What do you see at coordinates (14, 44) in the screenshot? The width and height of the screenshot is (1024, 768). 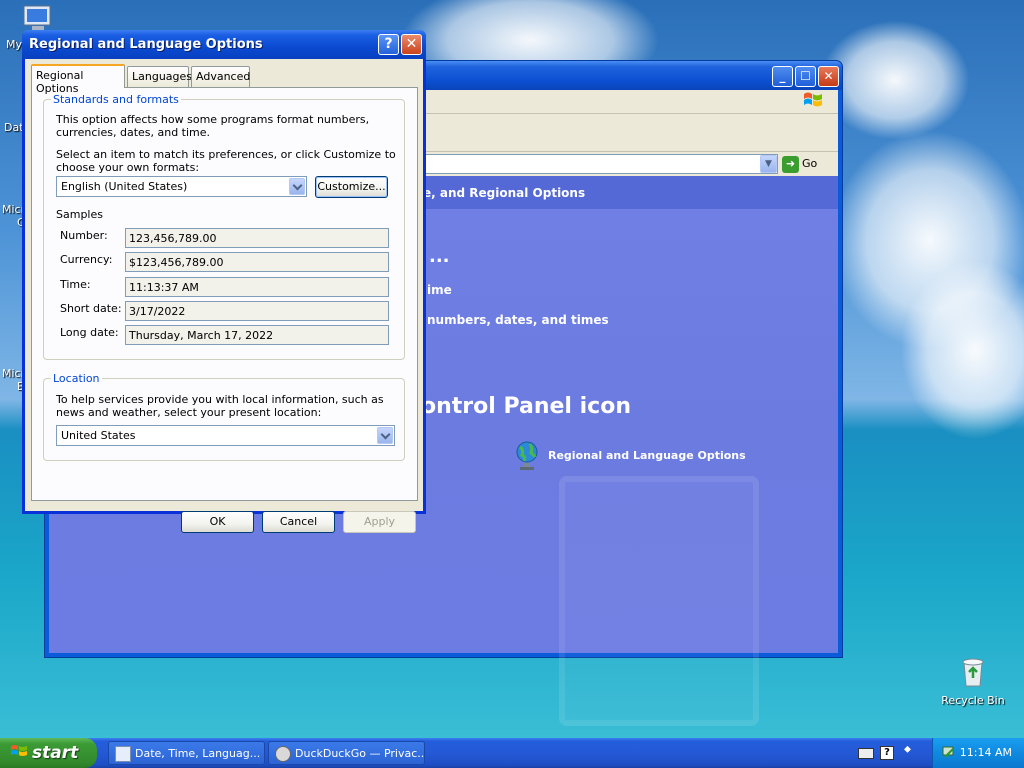 I see `desktop-icon-label: My` at bounding box center [14, 44].